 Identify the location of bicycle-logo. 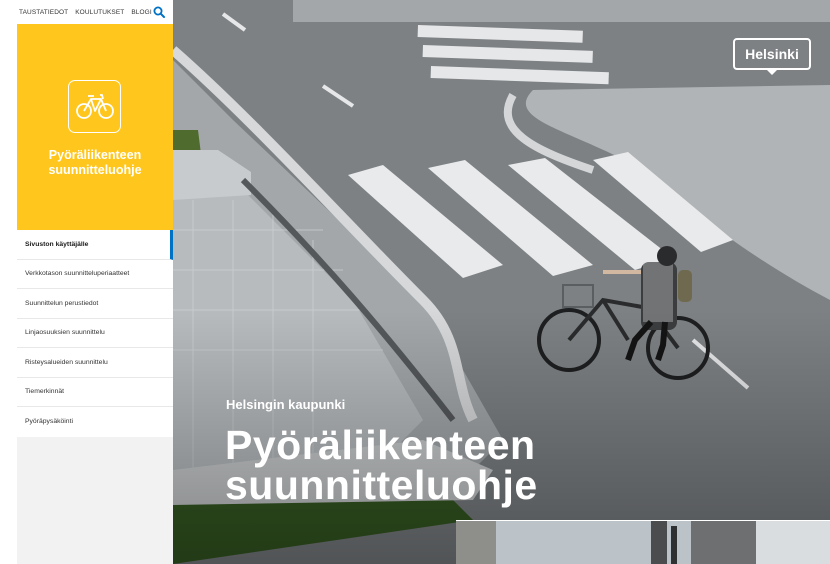
(94, 106).